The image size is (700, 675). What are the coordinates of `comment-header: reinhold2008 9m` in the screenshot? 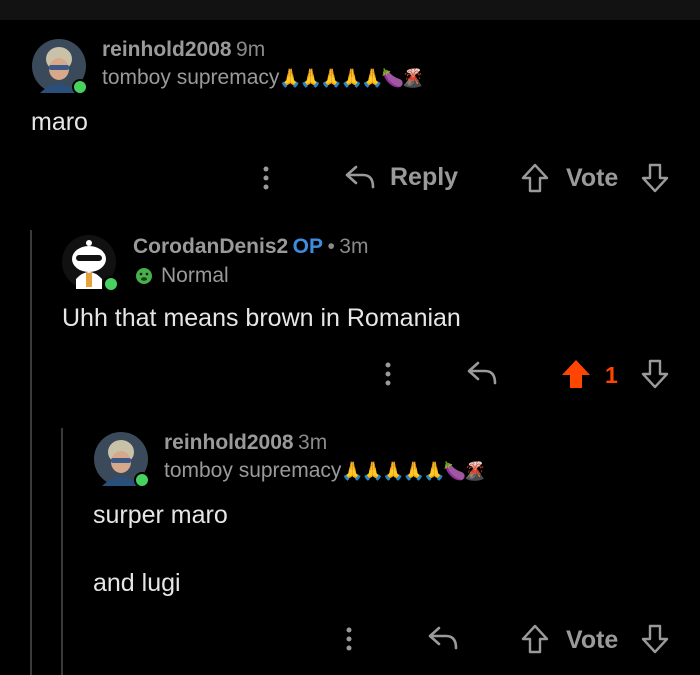 It's located at (183, 50).